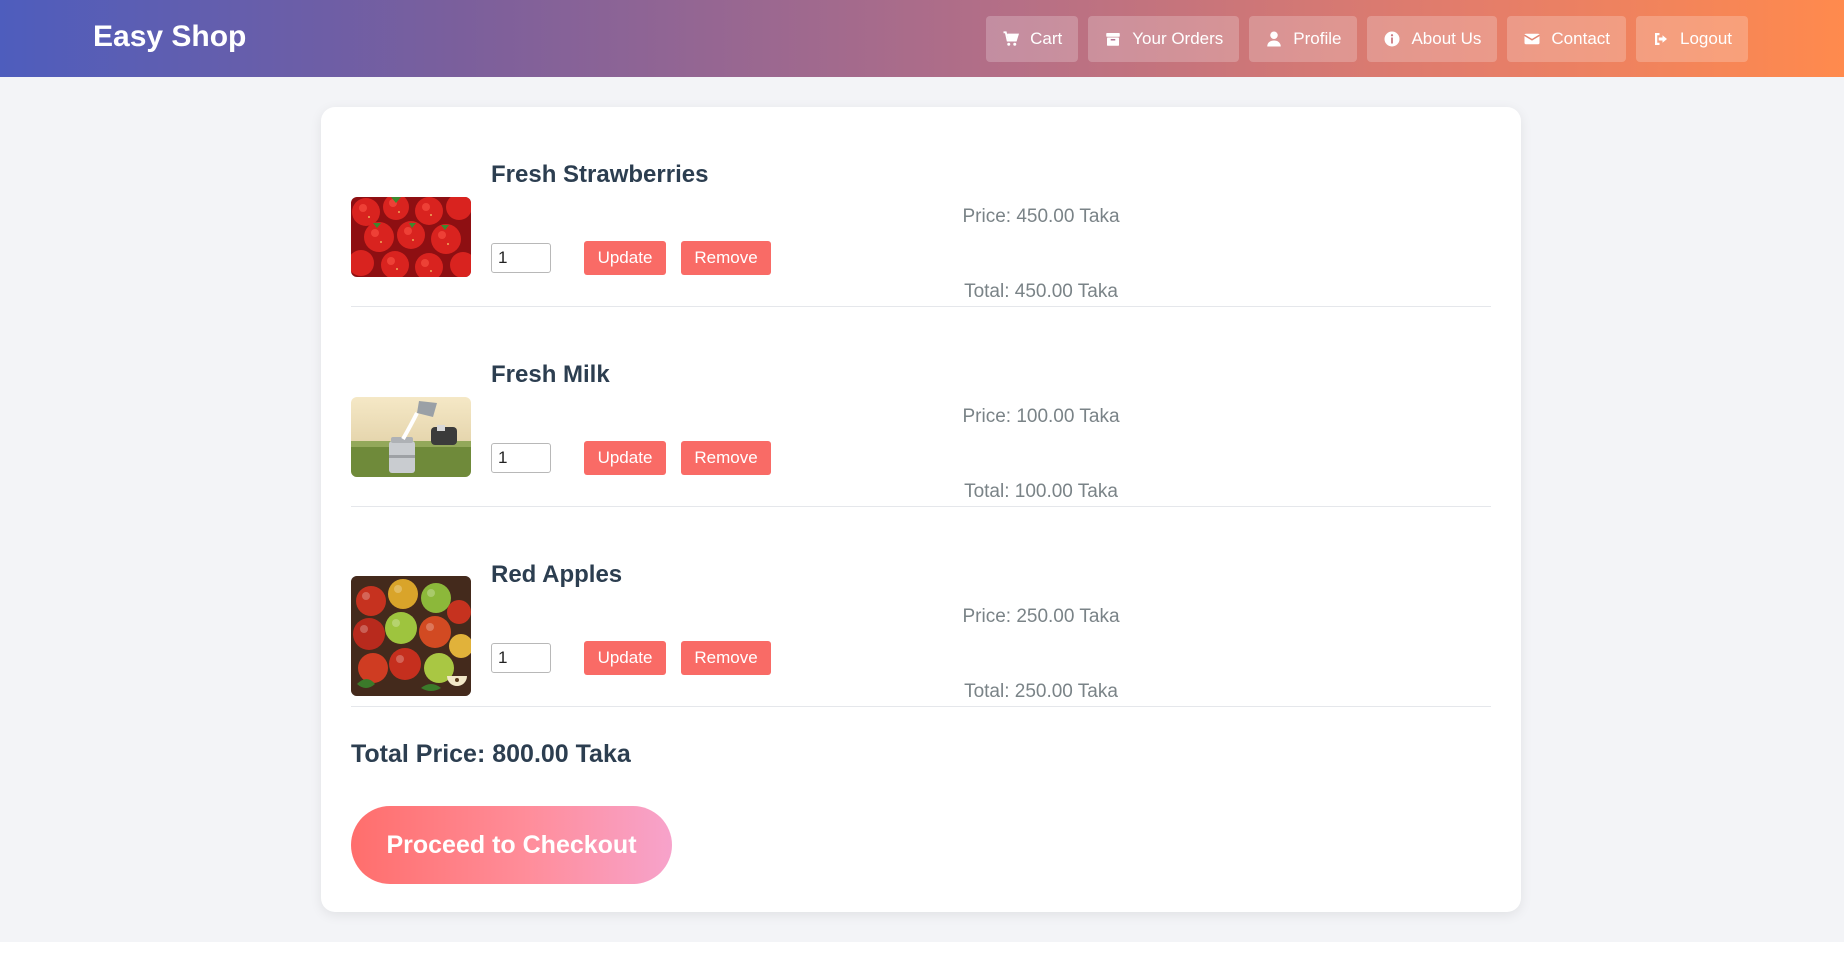 Image resolution: width=1844 pixels, height=962 pixels. Describe the element at coordinates (600, 174) in the screenshot. I see `item-name: Fresh Strawberries` at that location.